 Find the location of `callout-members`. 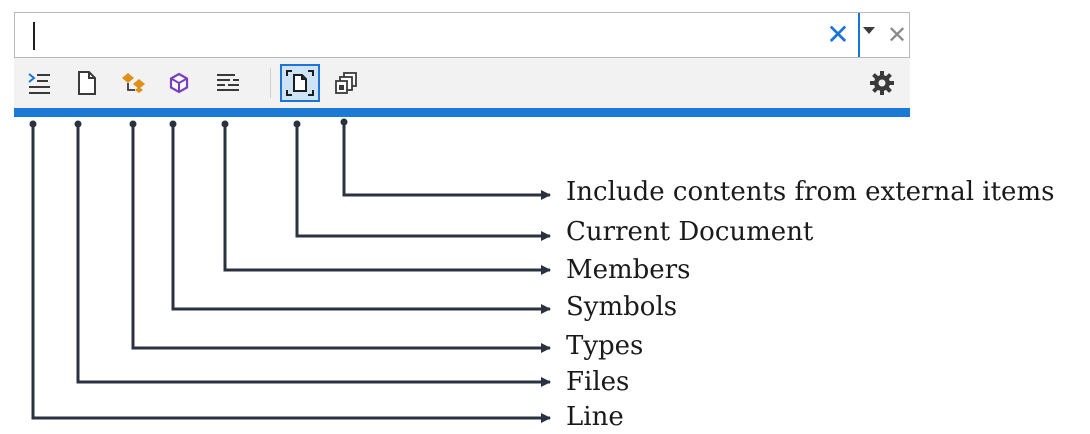

callout-members is located at coordinates (387, 199).